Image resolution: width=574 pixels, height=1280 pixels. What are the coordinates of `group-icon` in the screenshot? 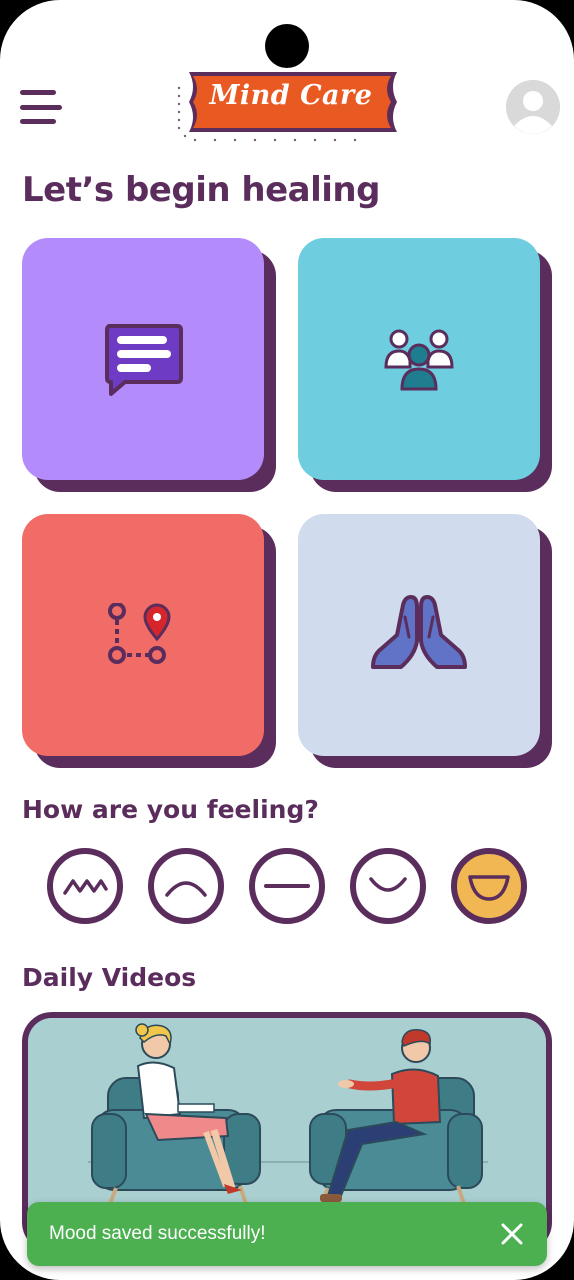 It's located at (419, 360).